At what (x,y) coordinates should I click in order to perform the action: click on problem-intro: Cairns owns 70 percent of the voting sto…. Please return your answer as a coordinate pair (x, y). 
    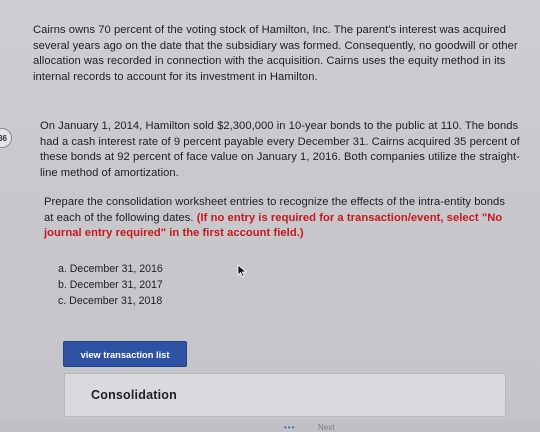
    Looking at the image, I should click on (275, 53).